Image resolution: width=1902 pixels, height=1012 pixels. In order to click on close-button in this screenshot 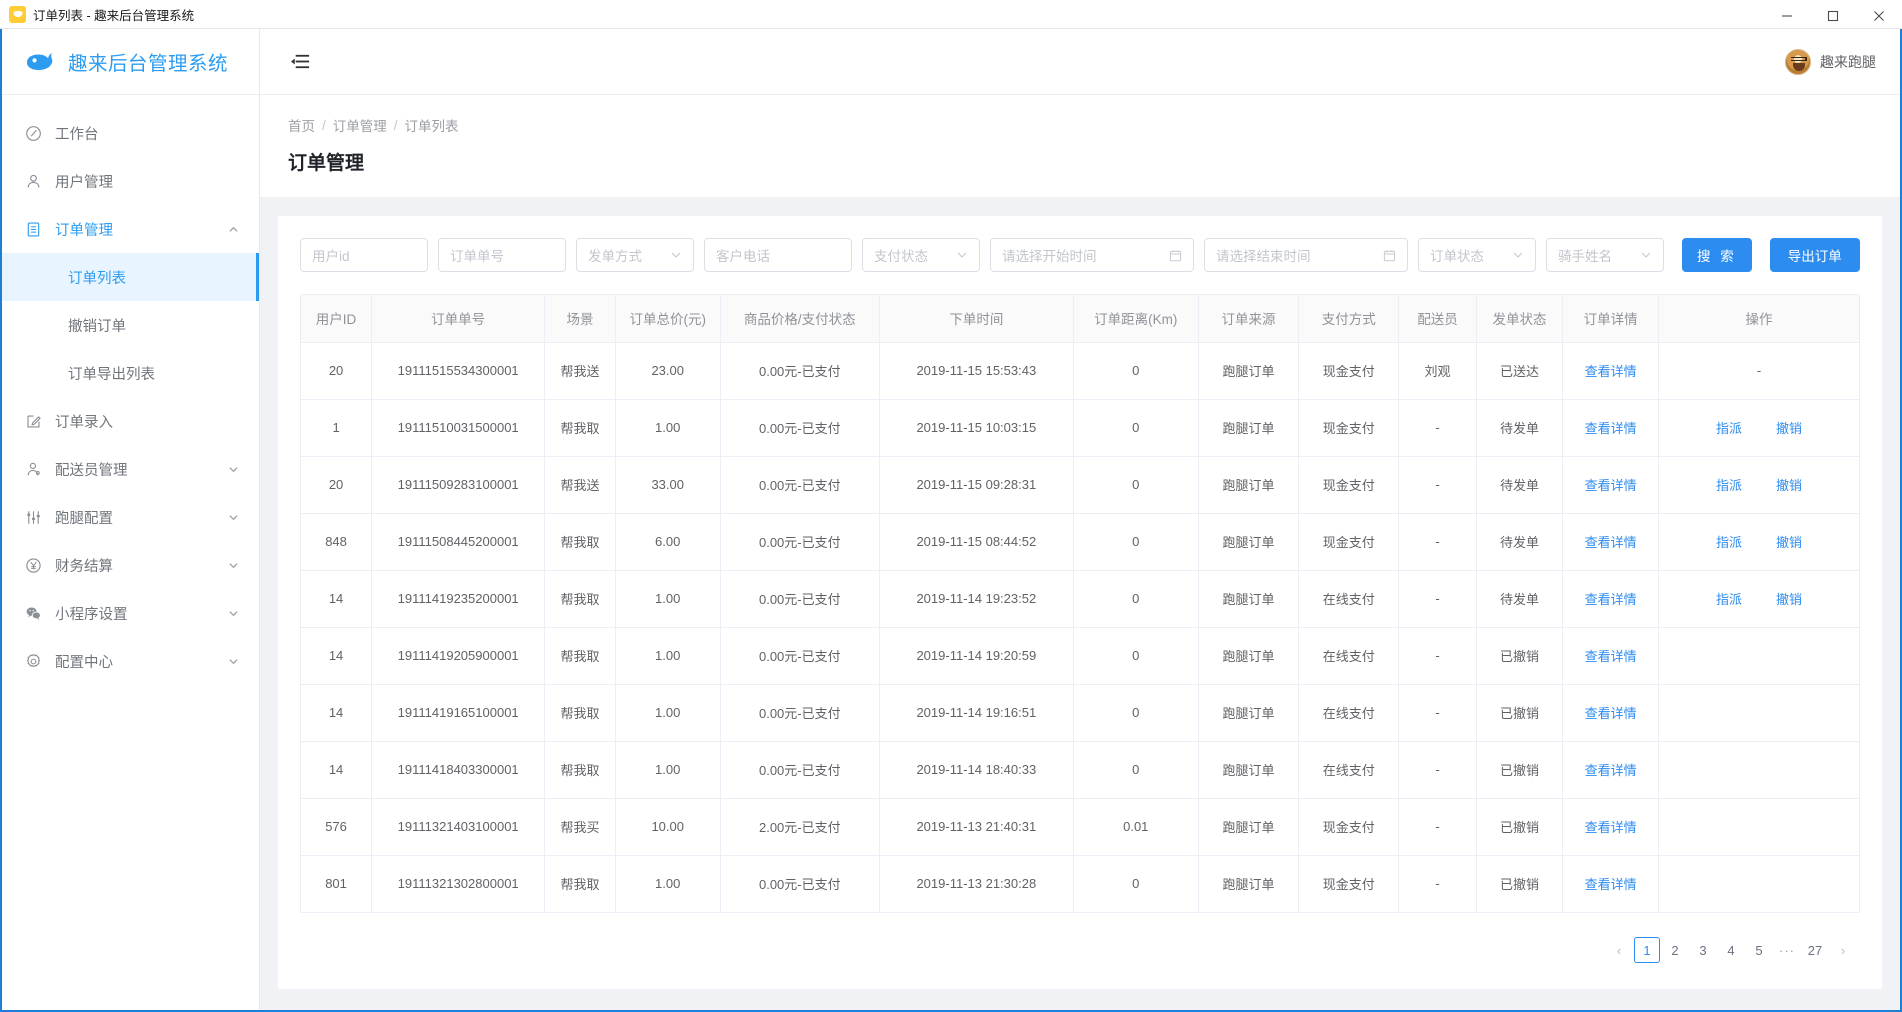, I will do `click(1879, 15)`.